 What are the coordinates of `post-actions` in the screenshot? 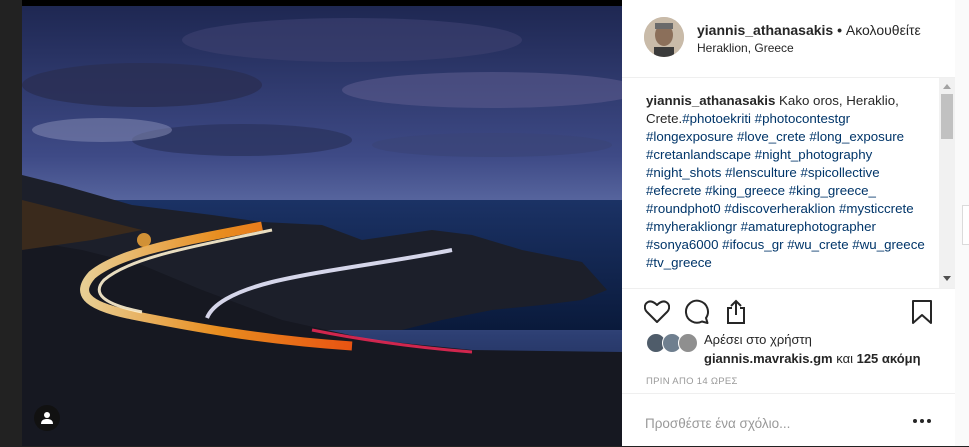 It's located at (788, 312).